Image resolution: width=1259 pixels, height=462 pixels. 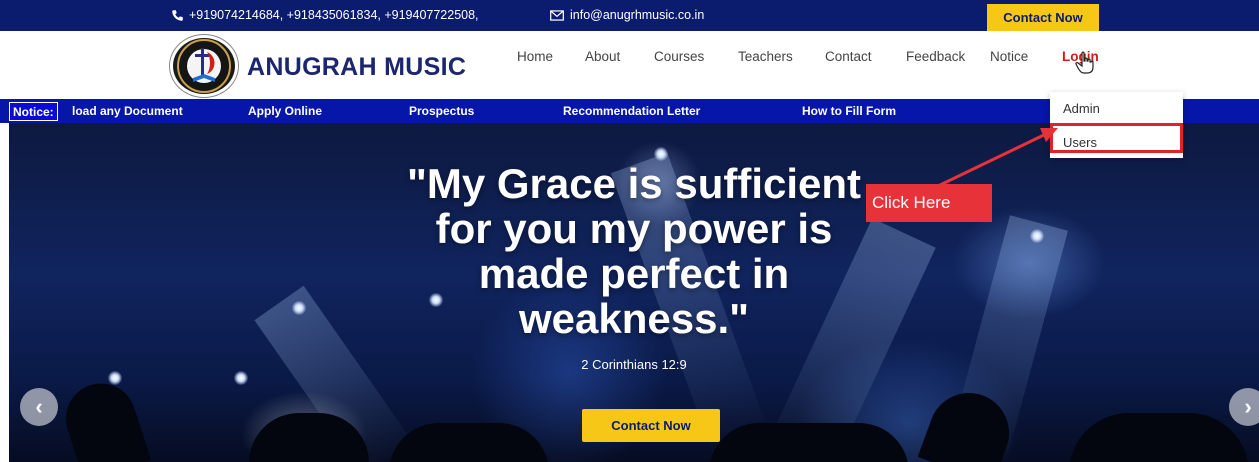 What do you see at coordinates (1116, 138) in the screenshot?
I see `users-highlight-box` at bounding box center [1116, 138].